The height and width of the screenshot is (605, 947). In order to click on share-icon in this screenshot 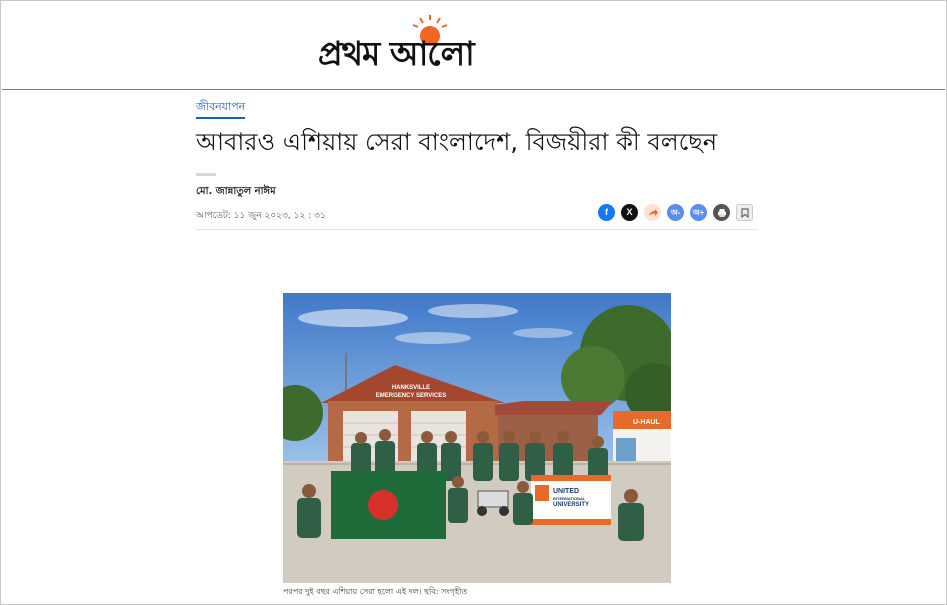, I will do `click(652, 212)`.